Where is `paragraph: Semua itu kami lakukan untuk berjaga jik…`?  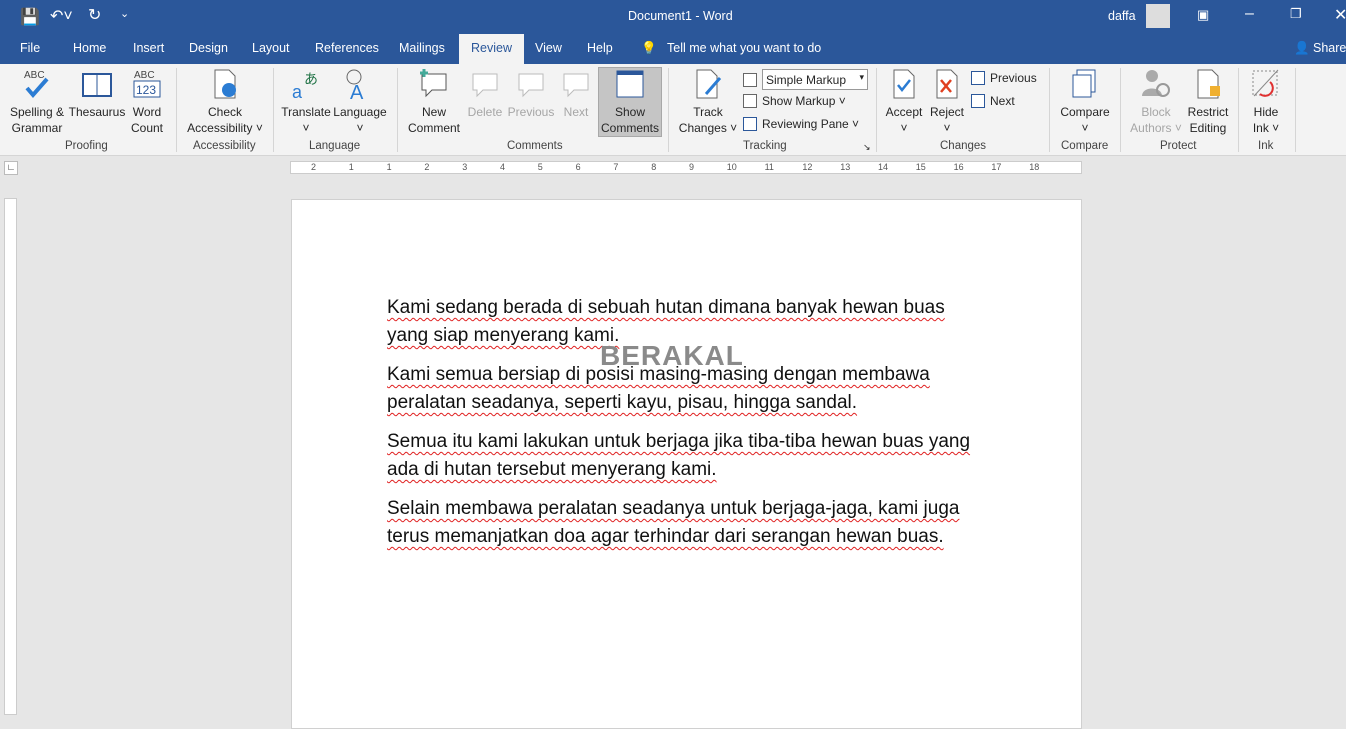 paragraph: Semua itu kami lakukan untuk berjaga jik… is located at coordinates (678, 456).